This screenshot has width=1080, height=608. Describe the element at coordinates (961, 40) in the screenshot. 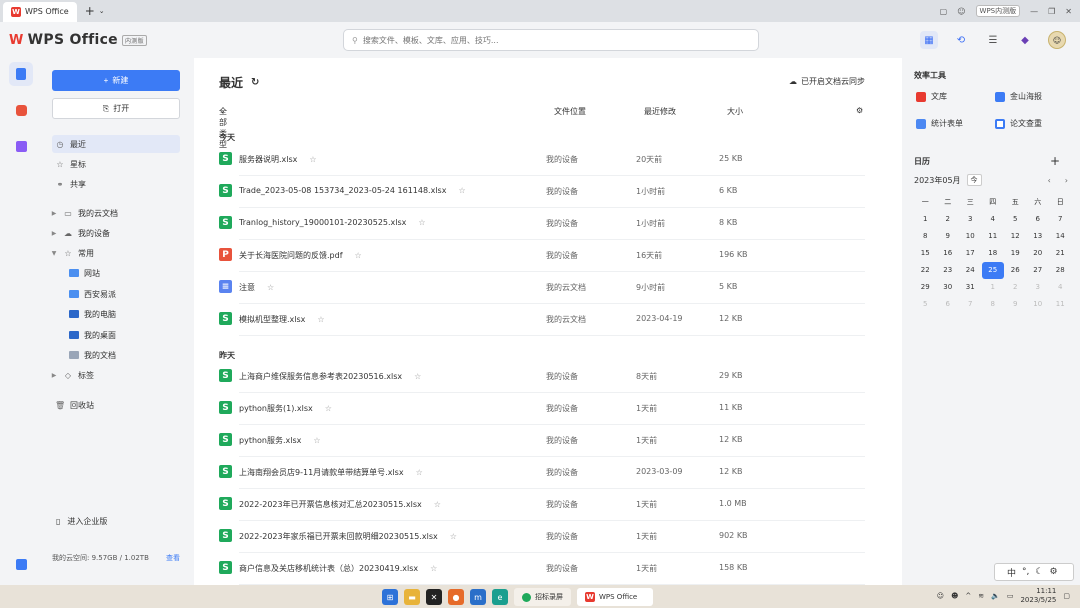

I see `sync-icon: ⟲` at that location.